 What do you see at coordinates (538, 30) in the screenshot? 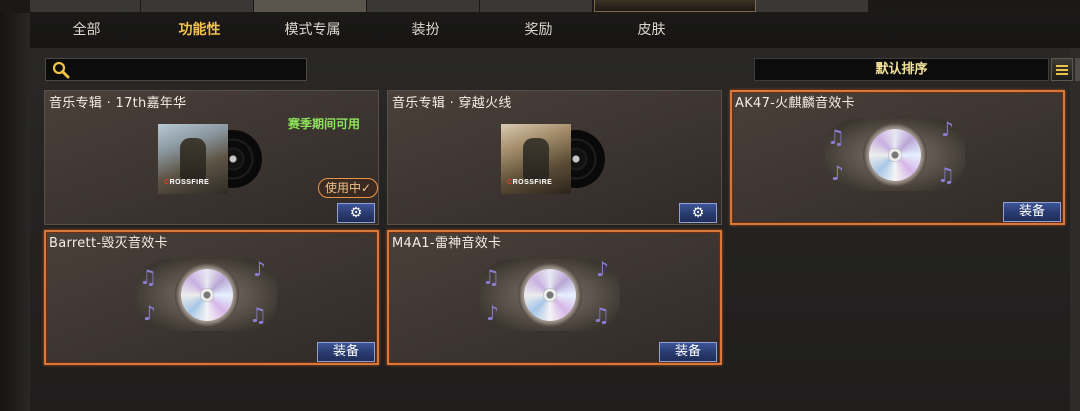
I see `tab-rewards: 奖励` at bounding box center [538, 30].